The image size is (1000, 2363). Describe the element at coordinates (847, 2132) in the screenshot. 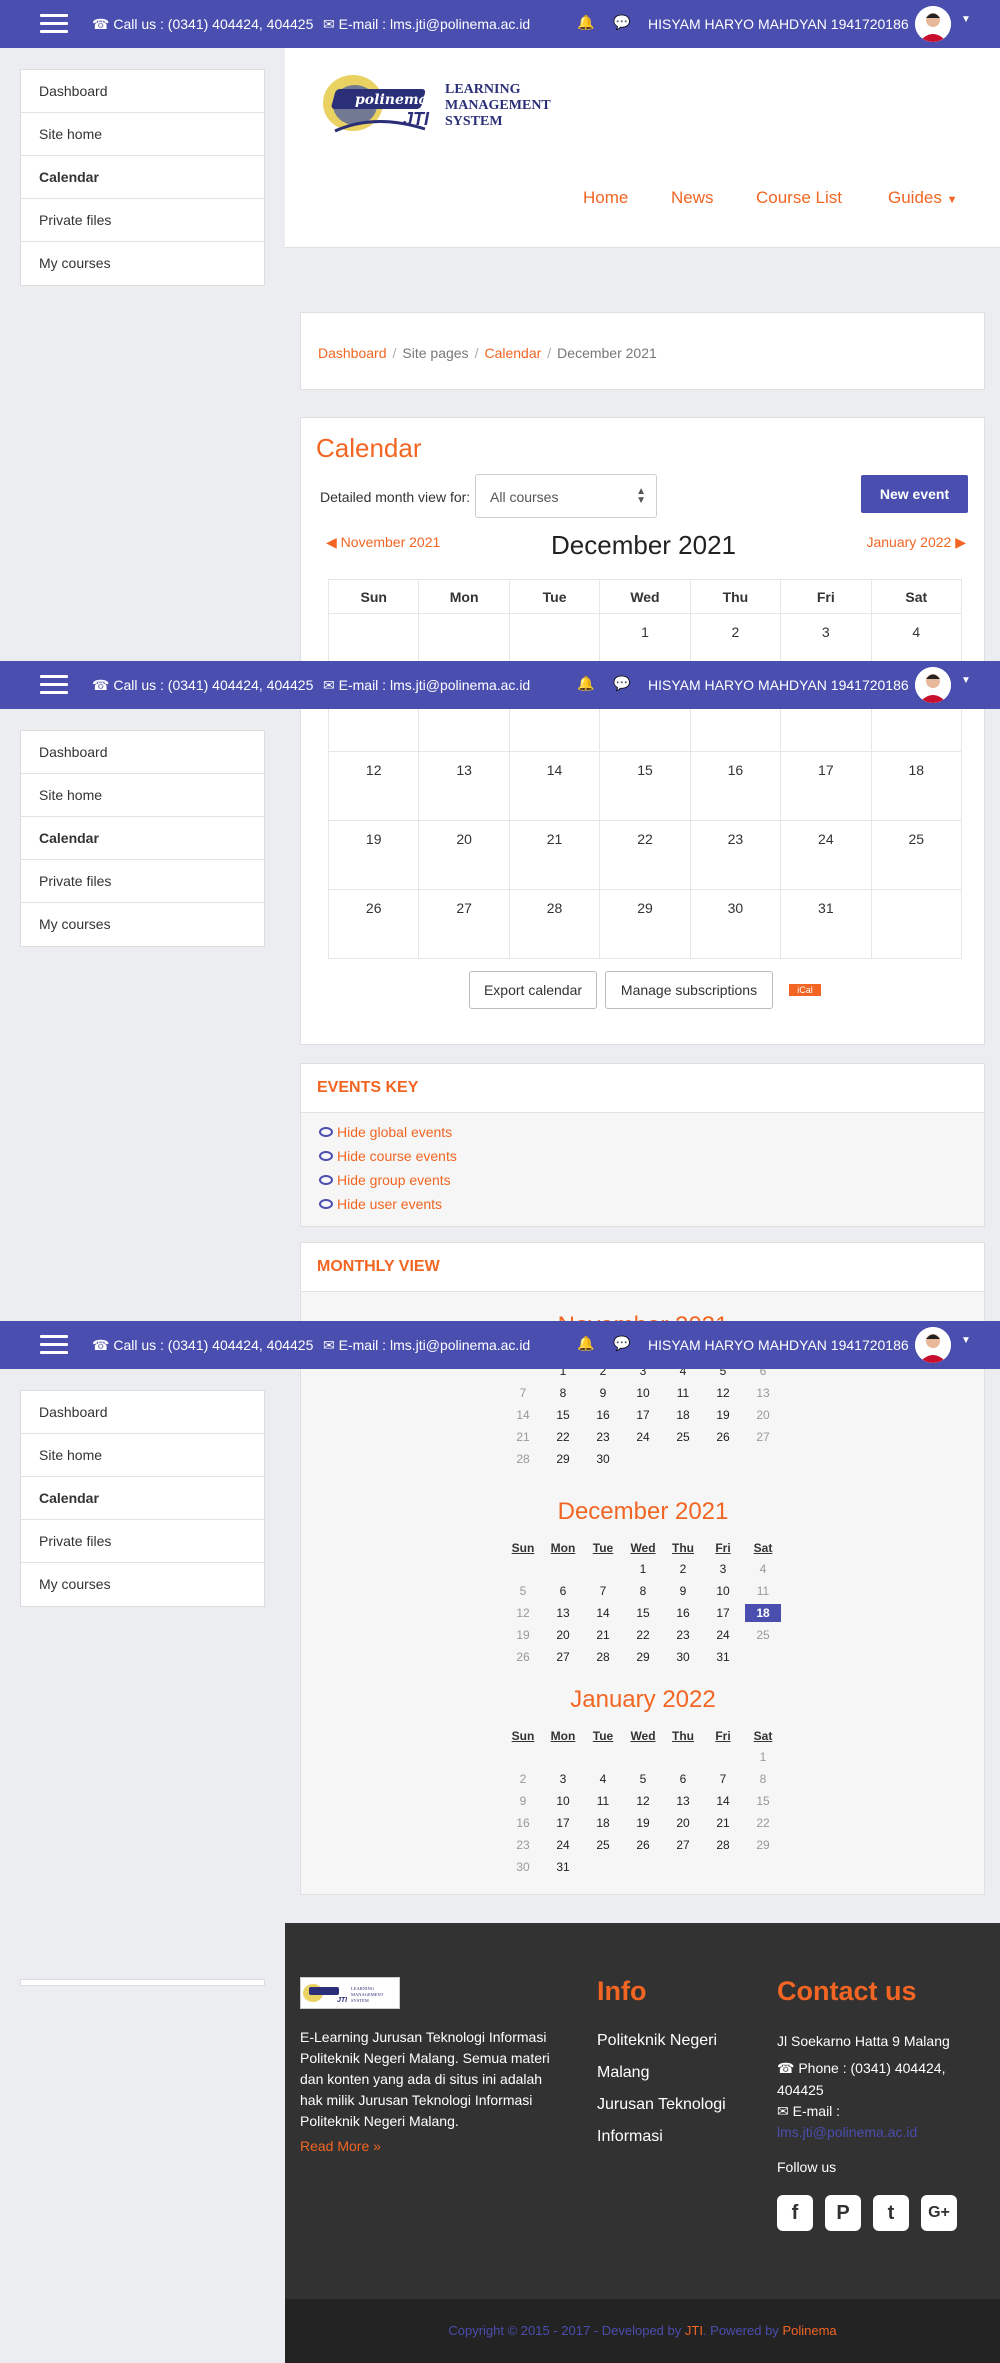

I see `footer-email-link: lms.jti@polinema.ac.id` at that location.